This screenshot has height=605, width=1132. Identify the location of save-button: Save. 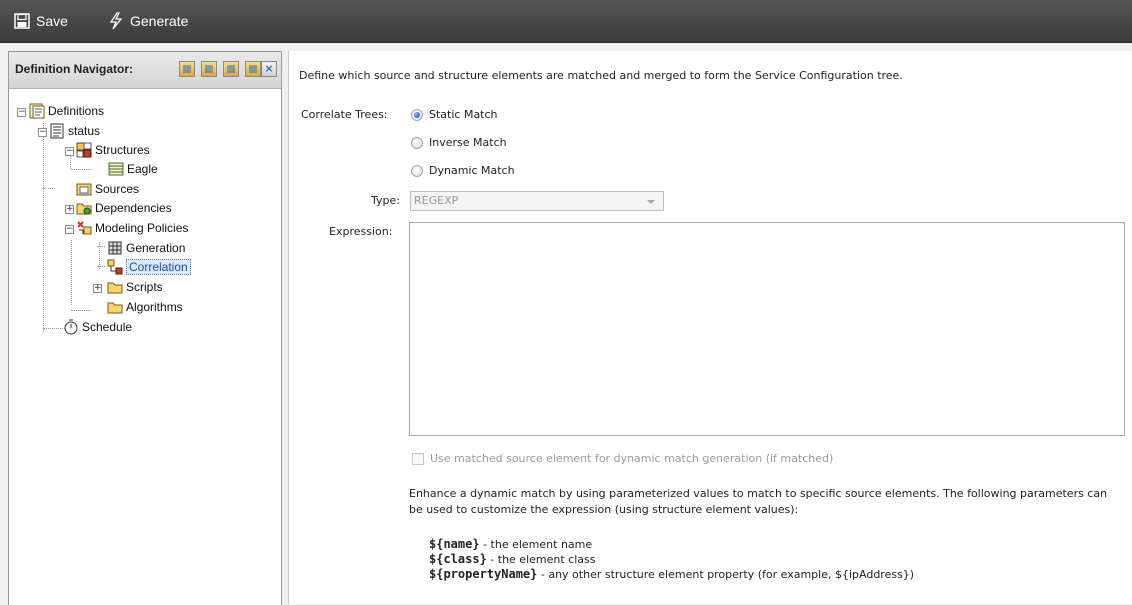
(41, 21).